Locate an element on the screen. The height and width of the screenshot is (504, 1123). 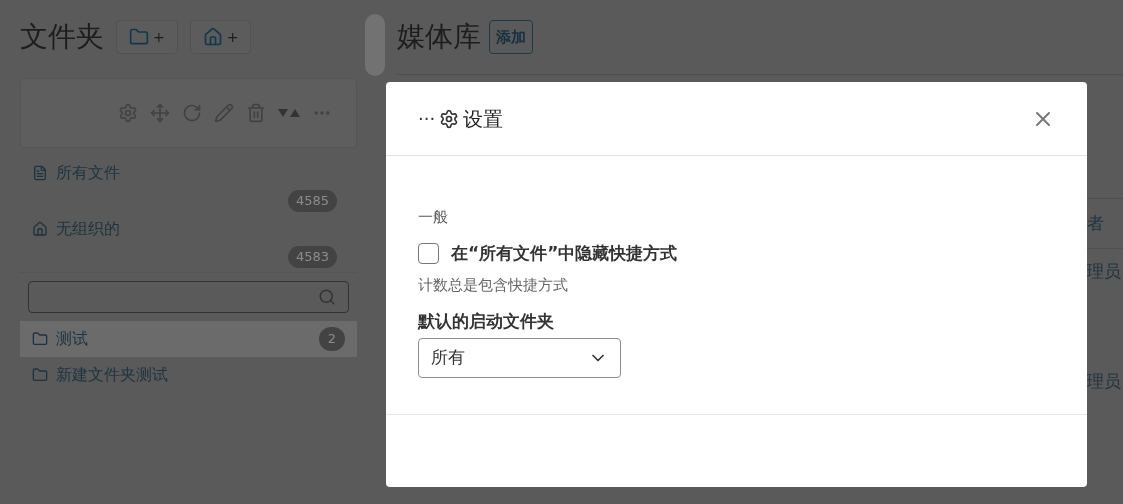
count-badge: 2 is located at coordinates (332, 339).